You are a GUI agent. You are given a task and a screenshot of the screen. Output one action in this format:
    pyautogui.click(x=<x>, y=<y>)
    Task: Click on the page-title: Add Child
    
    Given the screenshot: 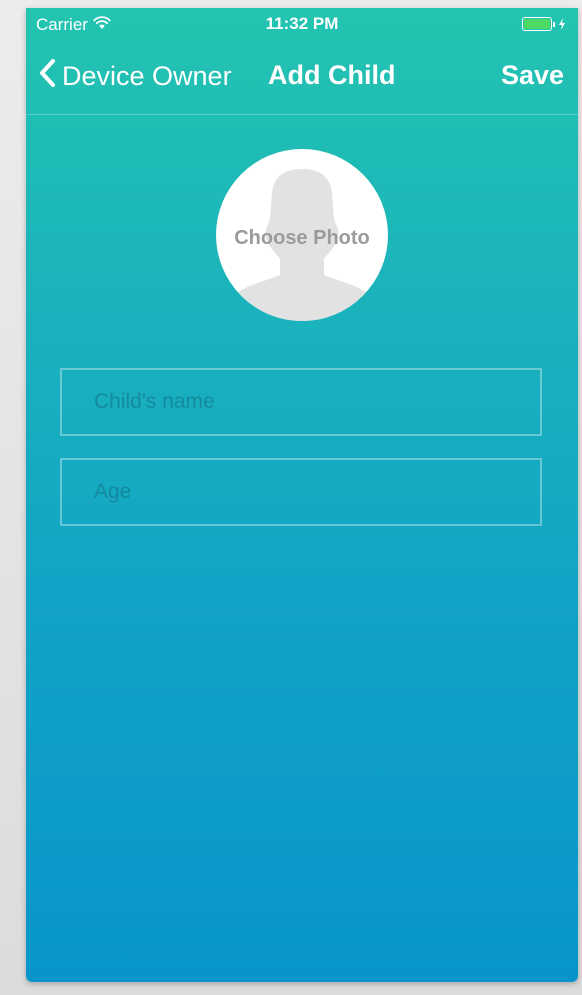 What is the action you would take?
    pyautogui.click(x=332, y=75)
    